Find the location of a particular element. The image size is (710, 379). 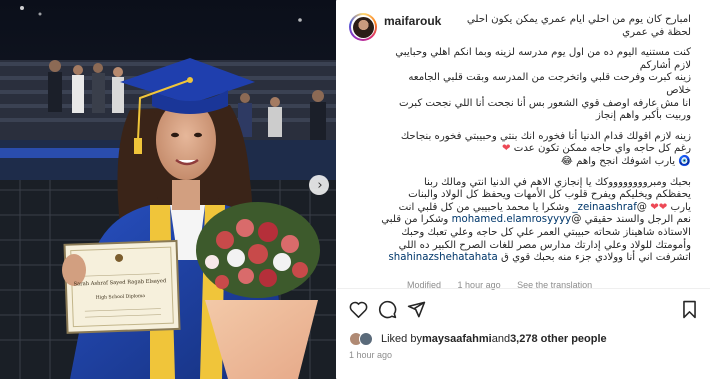

caption-line: لحظة في عمري is located at coordinates (656, 32).